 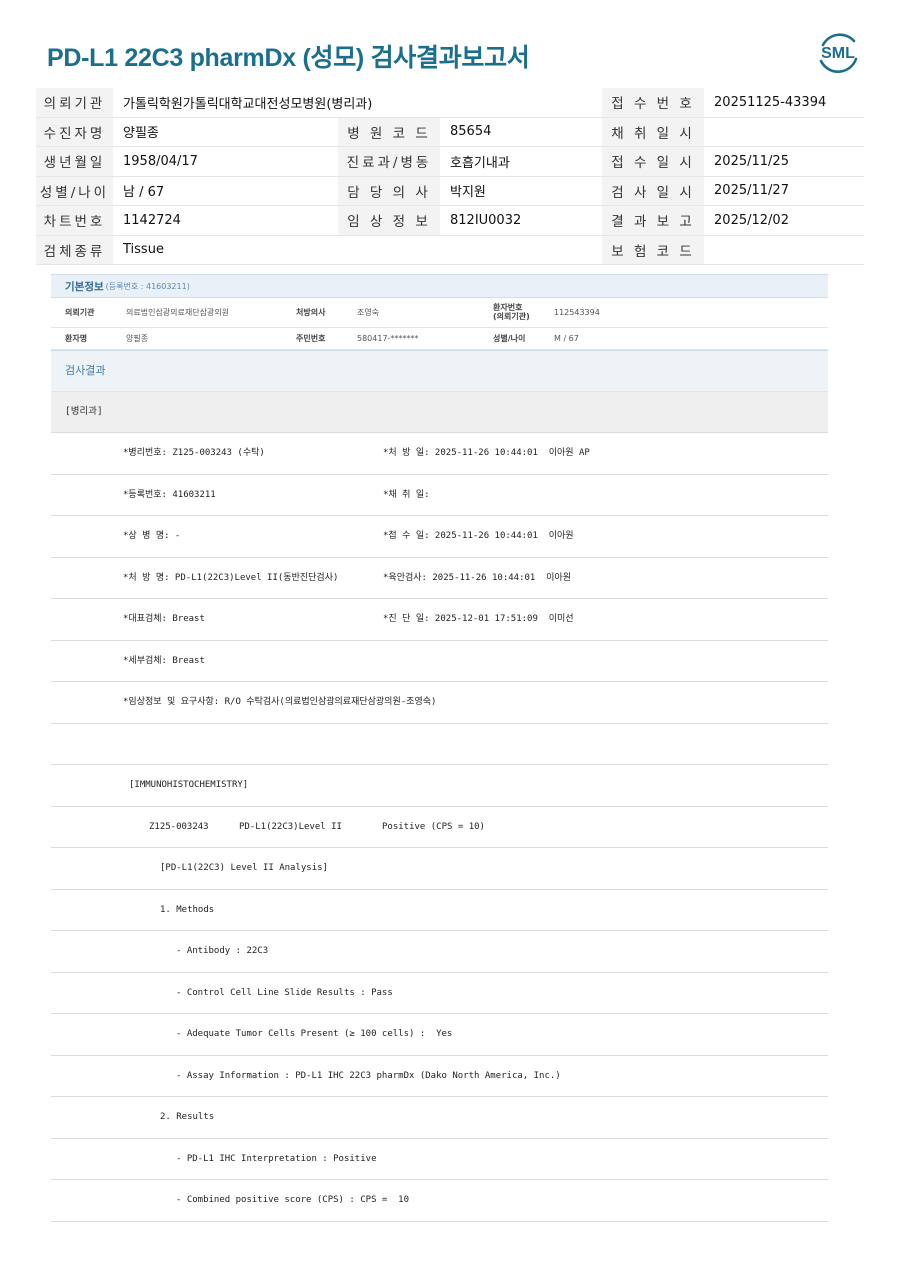 I want to click on method-antibody: - Antibody : 22C3, so click(x=222, y=951).